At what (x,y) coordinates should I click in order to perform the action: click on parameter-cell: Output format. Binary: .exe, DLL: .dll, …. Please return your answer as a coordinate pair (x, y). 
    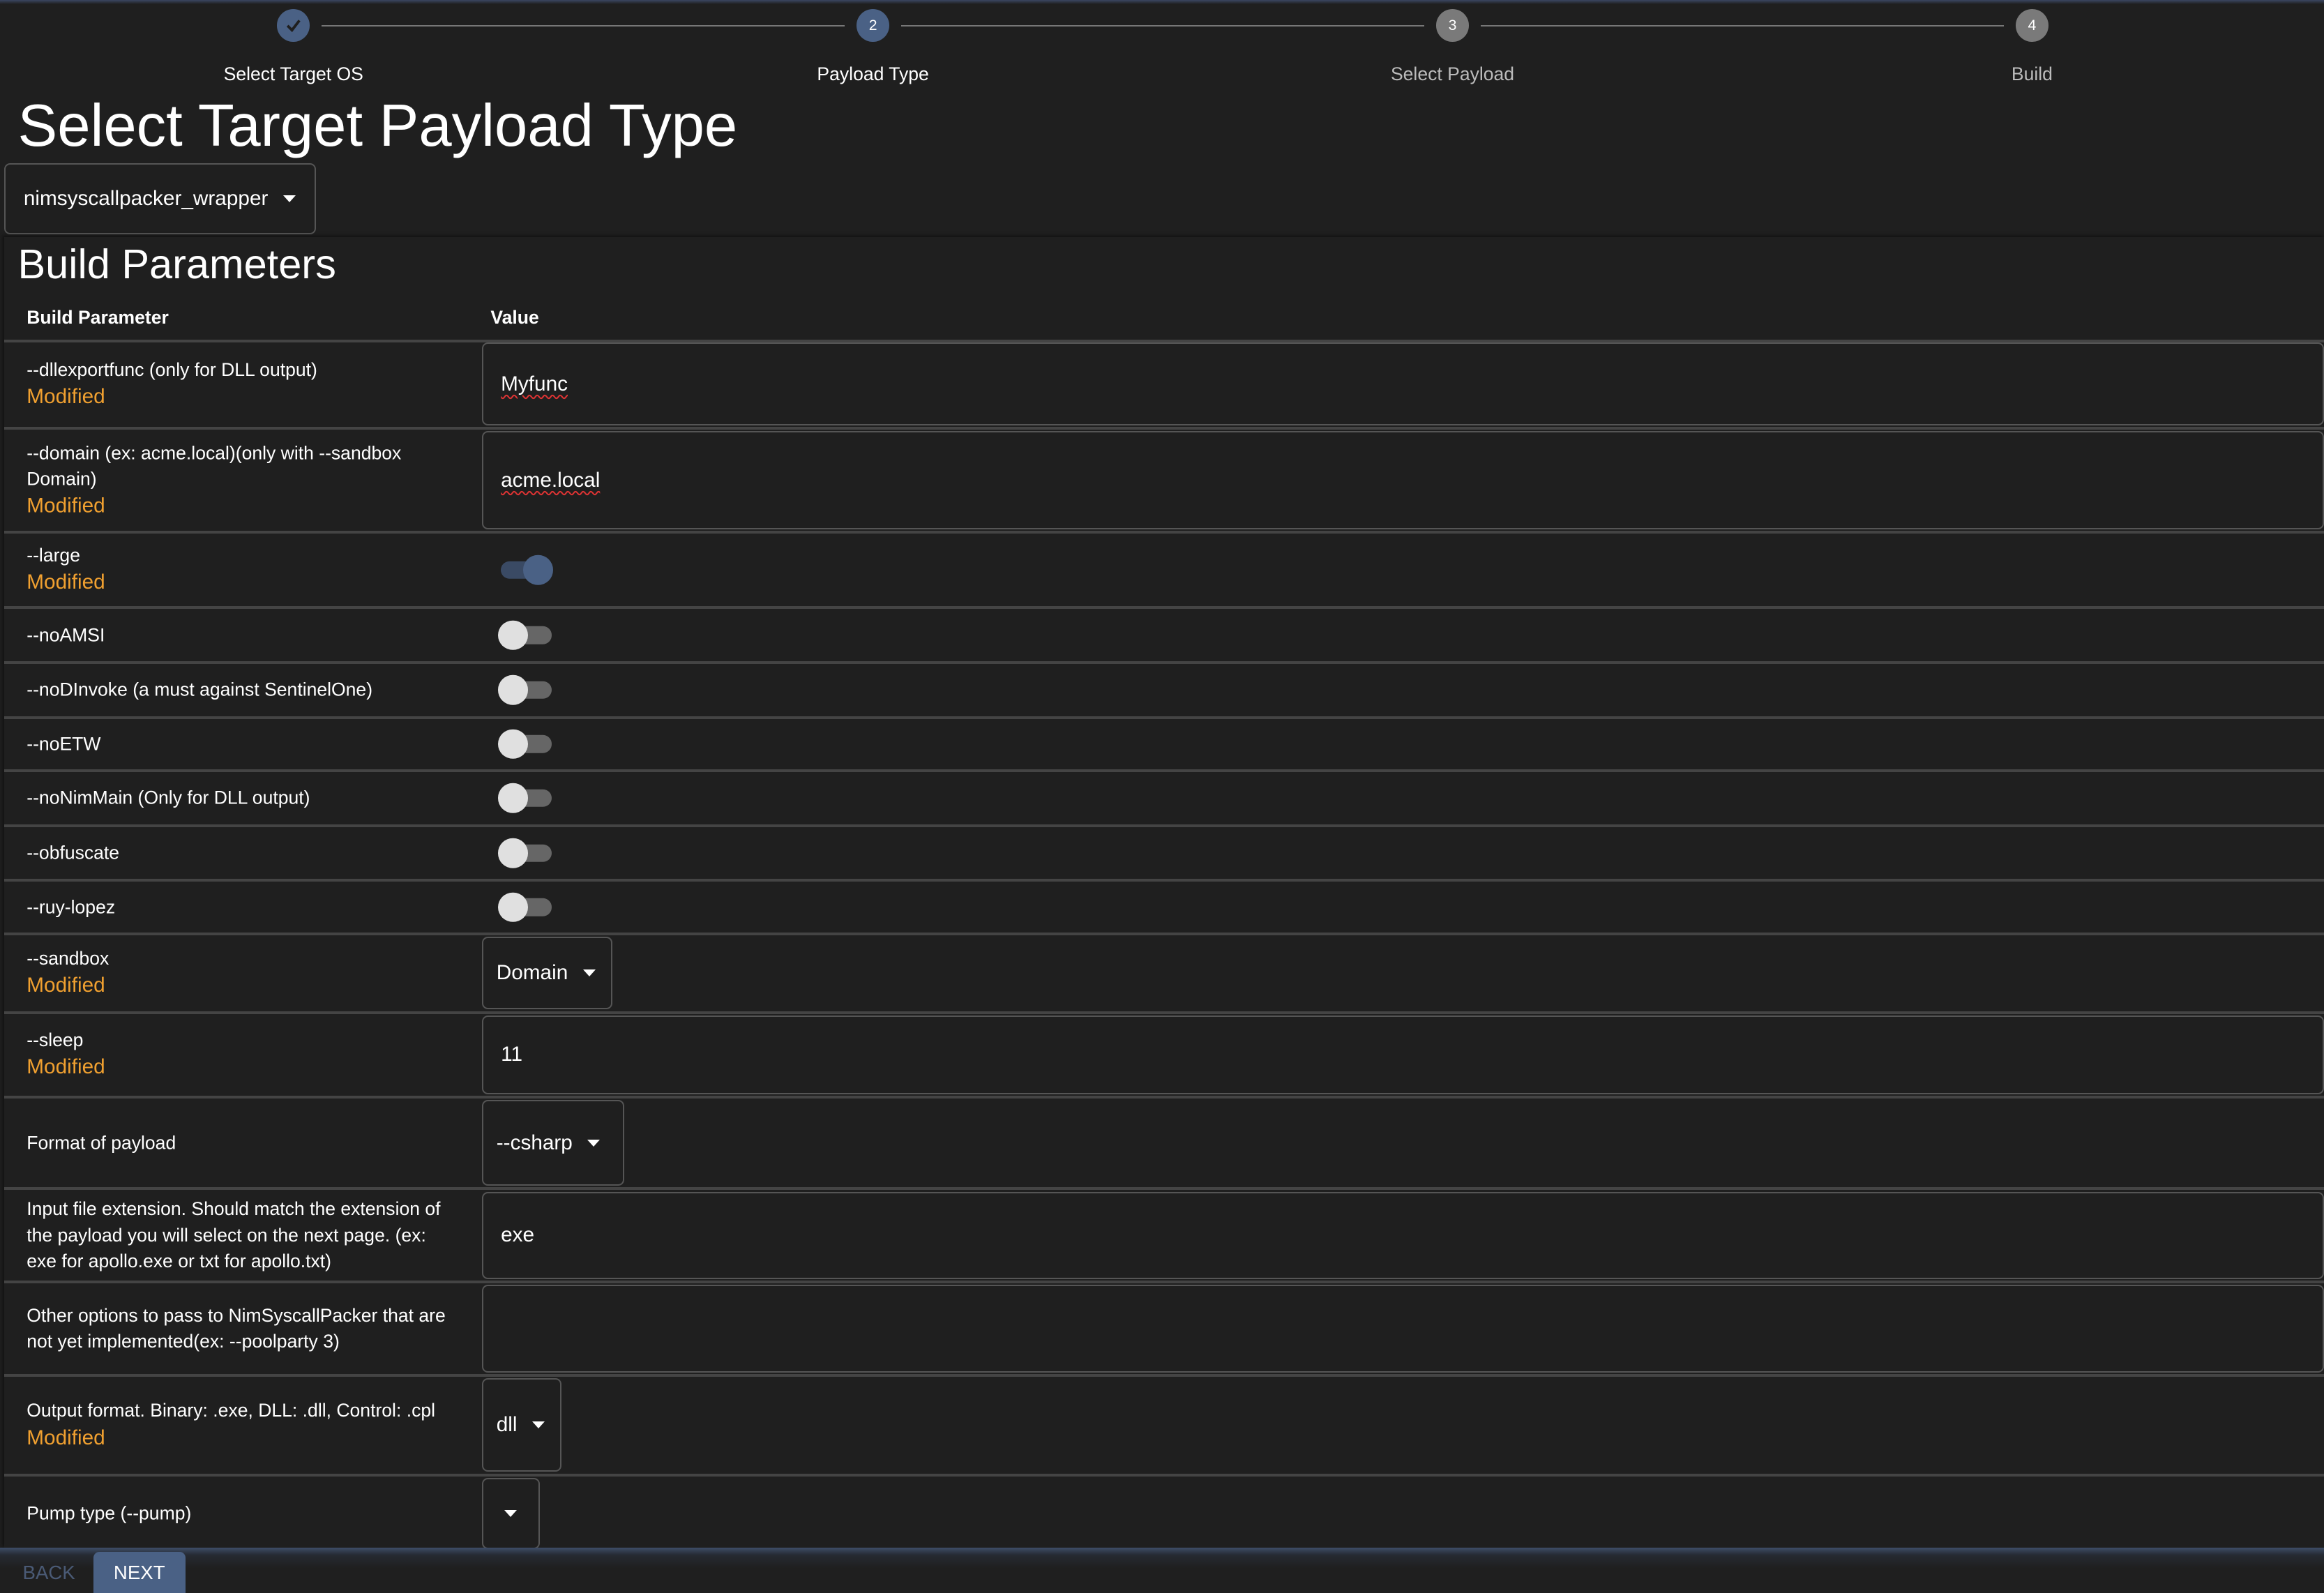
    Looking at the image, I should click on (241, 1425).